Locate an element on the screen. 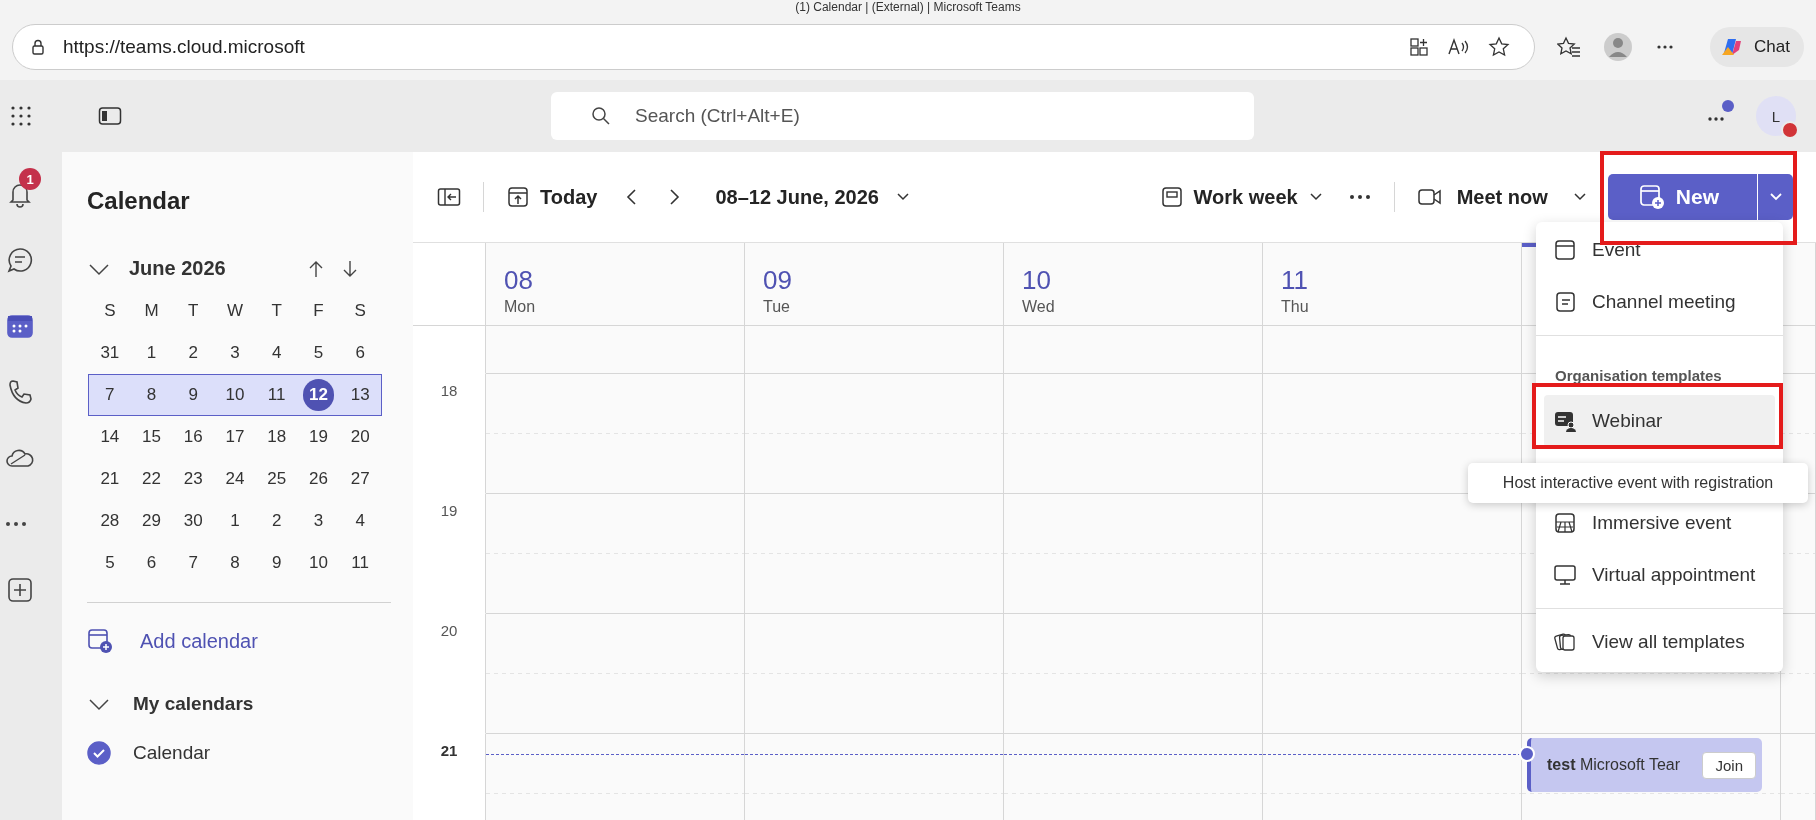 The width and height of the screenshot is (1816, 820). day-header: 10 Wed is located at coordinates (1133, 284).